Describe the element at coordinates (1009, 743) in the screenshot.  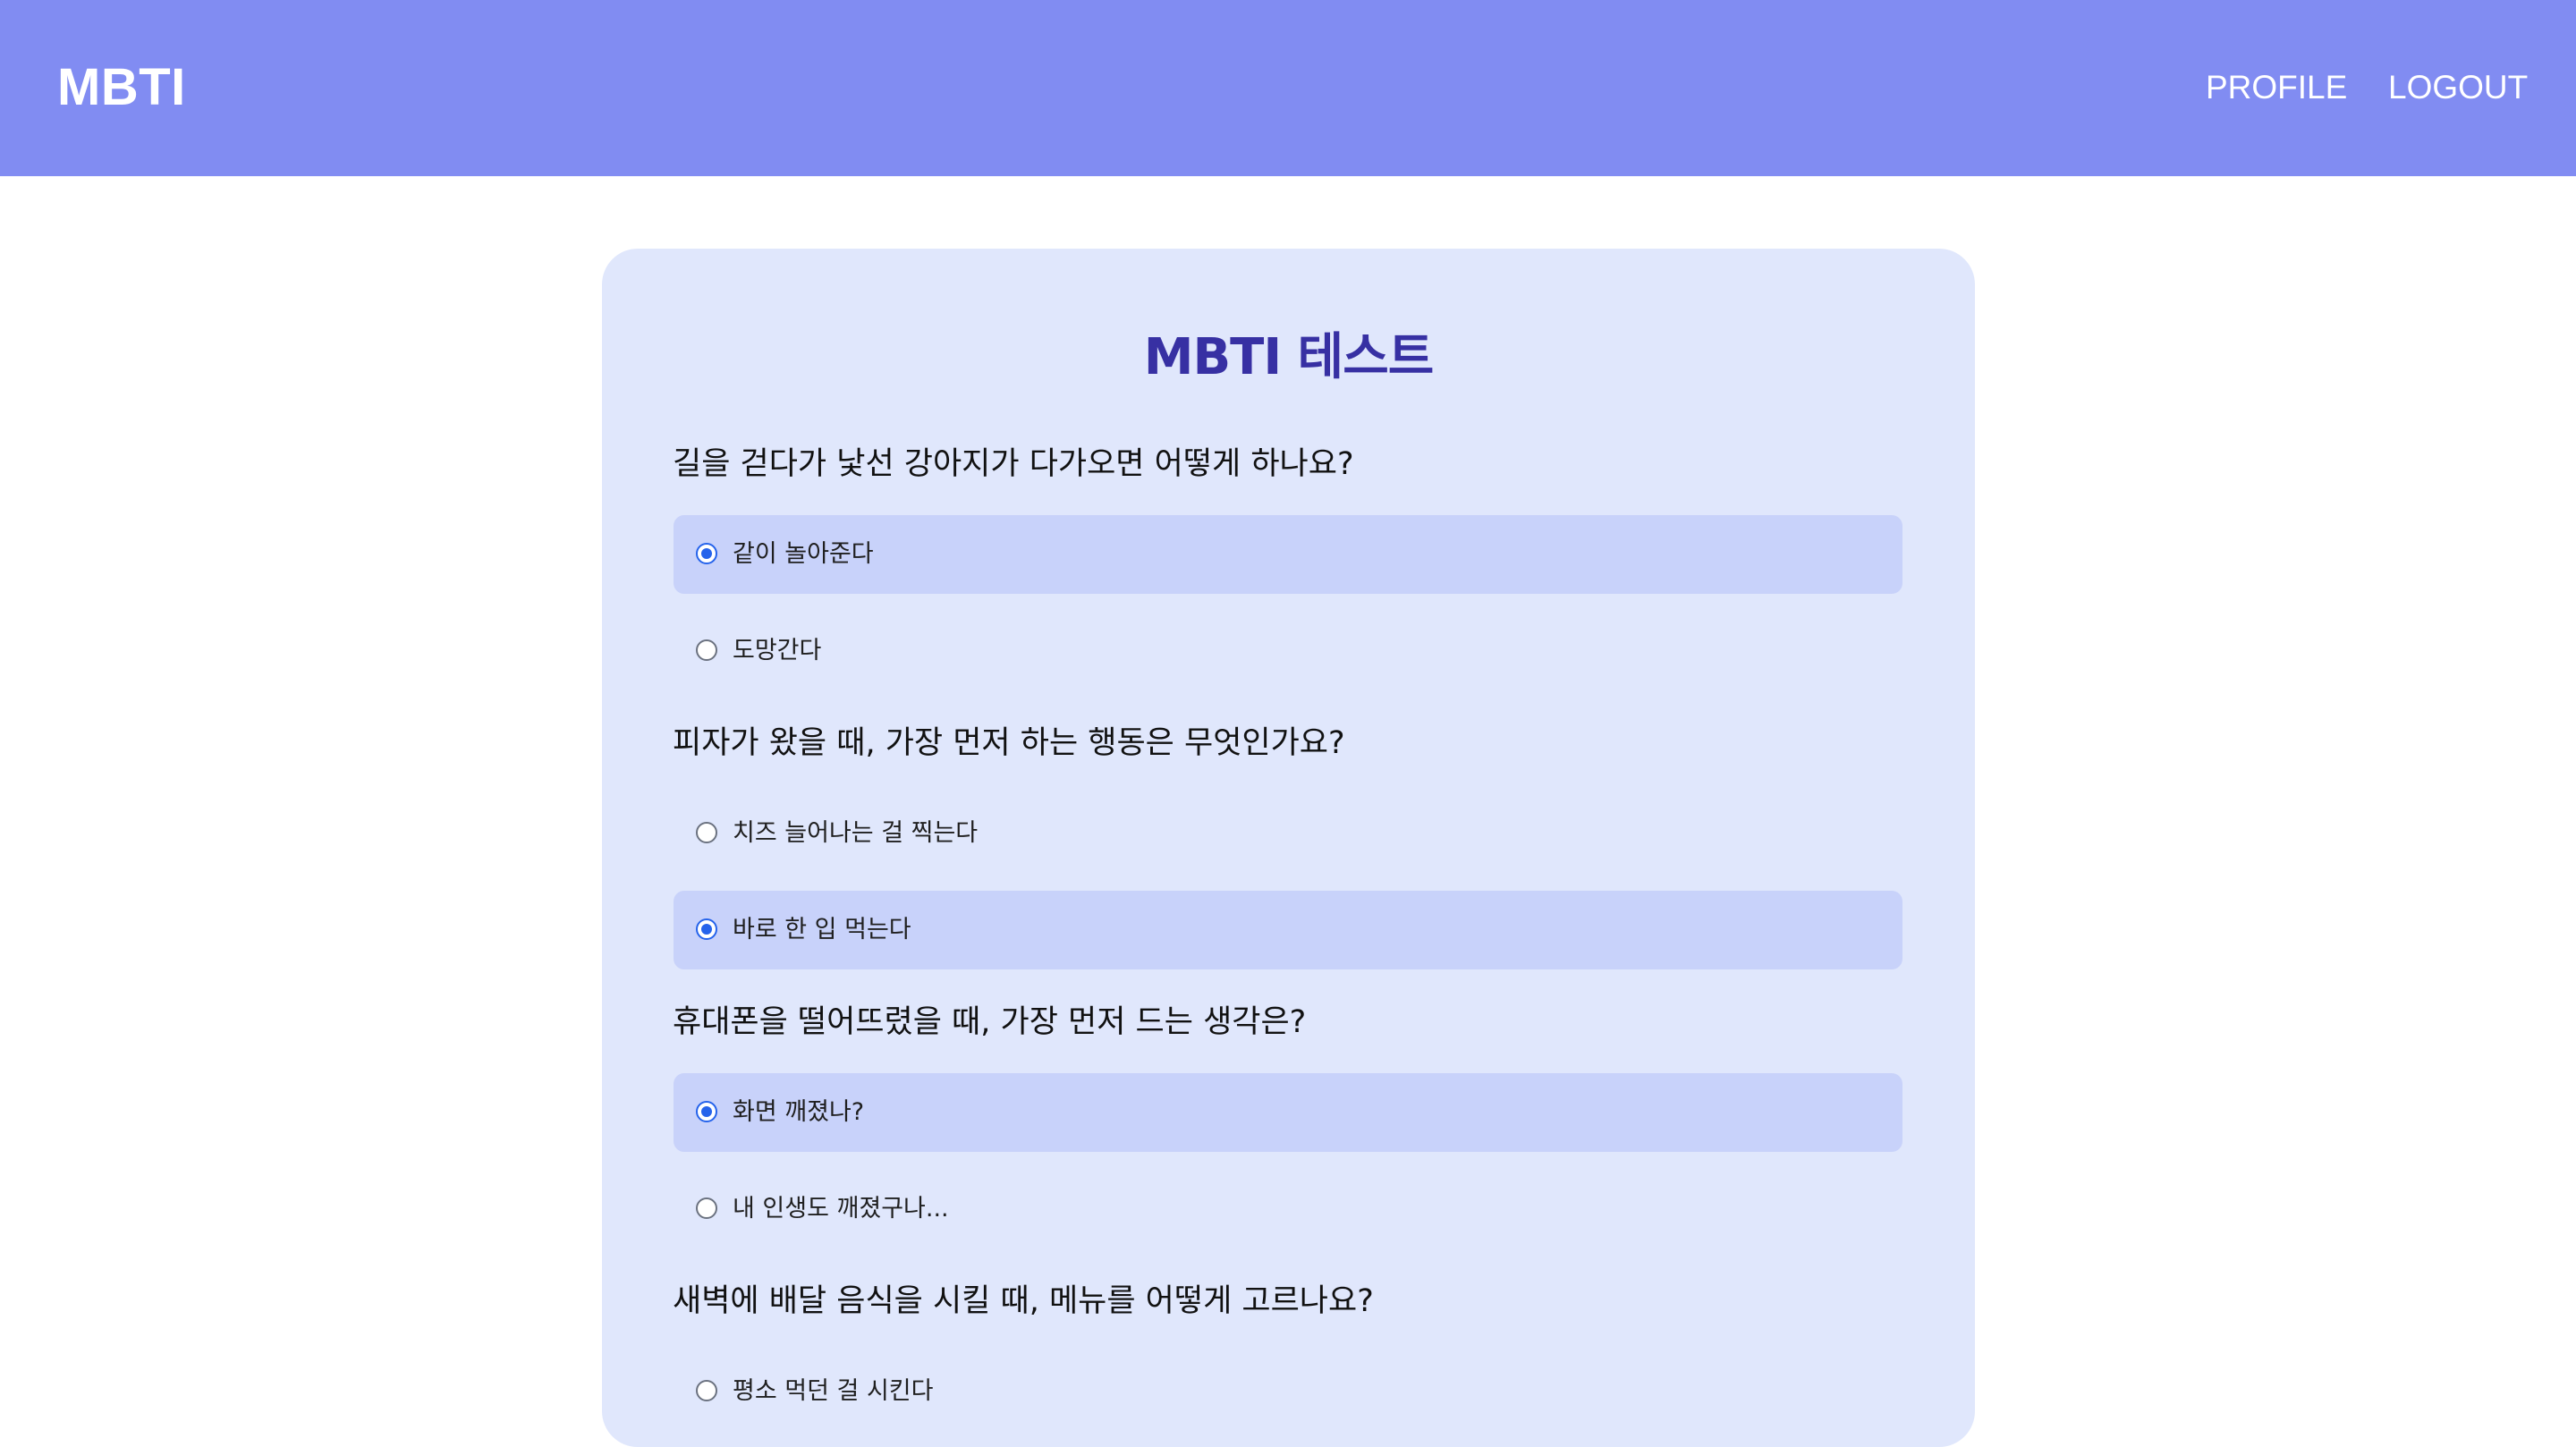
I see `question-2-text: 피자가 왔을 때, 가장 먼저 하는 행동은 무엇인가요?` at that location.